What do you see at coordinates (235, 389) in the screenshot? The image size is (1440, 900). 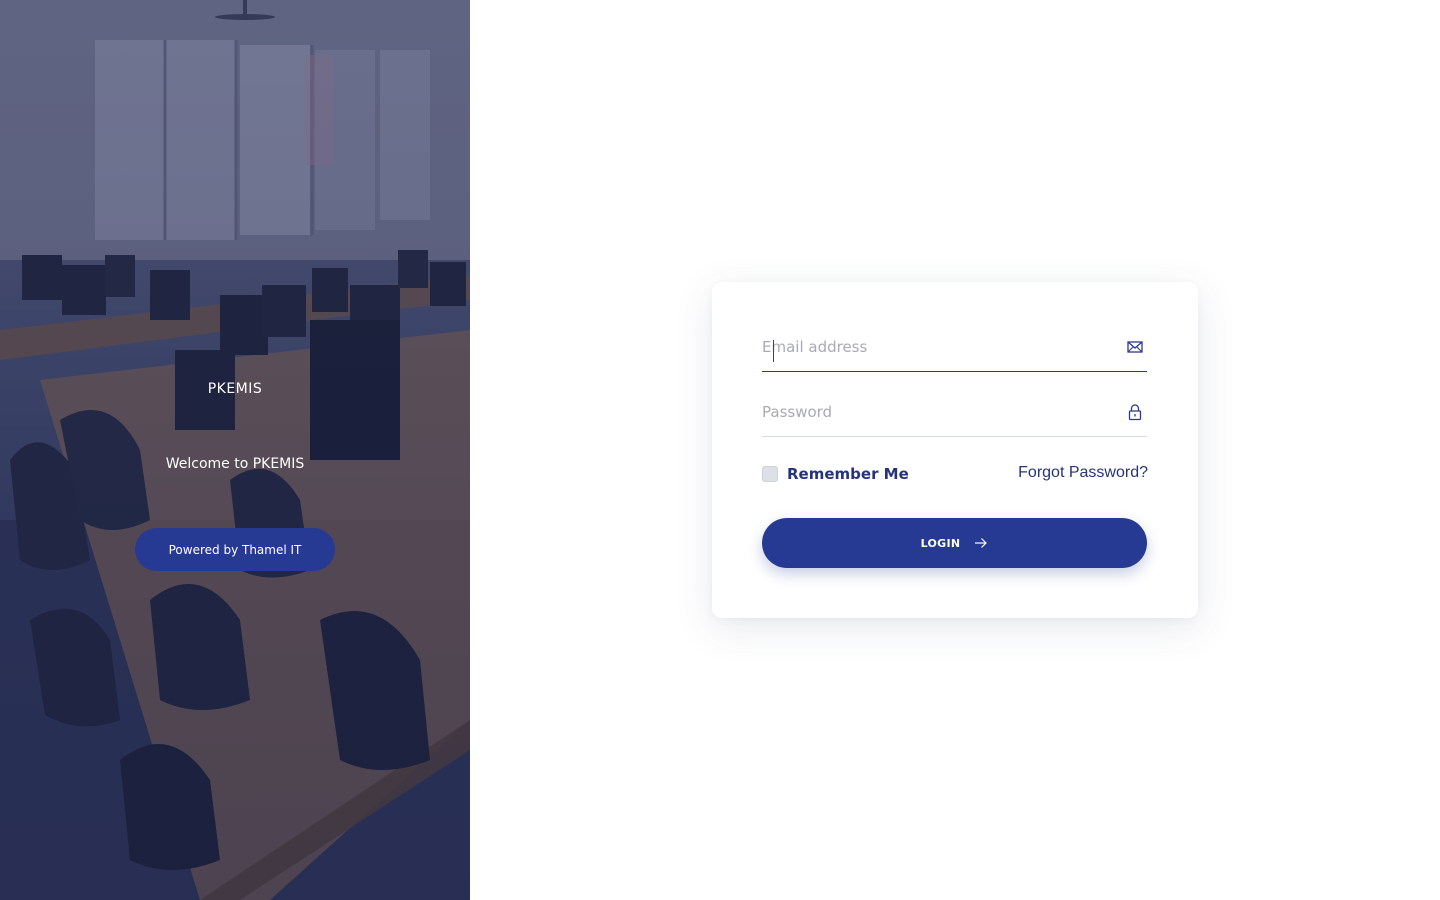 I see `brand-name: PKEMIS` at bounding box center [235, 389].